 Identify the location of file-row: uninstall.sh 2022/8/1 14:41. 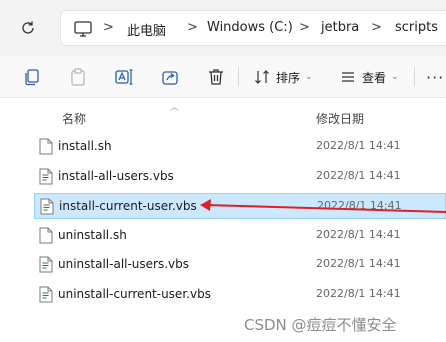
(240, 236).